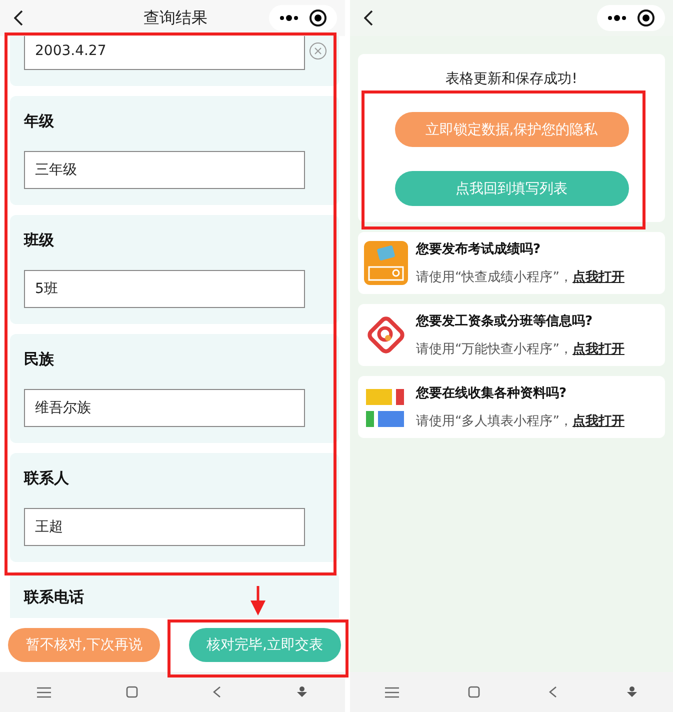 This screenshot has width=673, height=712. What do you see at coordinates (258, 601) in the screenshot?
I see `annotation-arrow` at bounding box center [258, 601].